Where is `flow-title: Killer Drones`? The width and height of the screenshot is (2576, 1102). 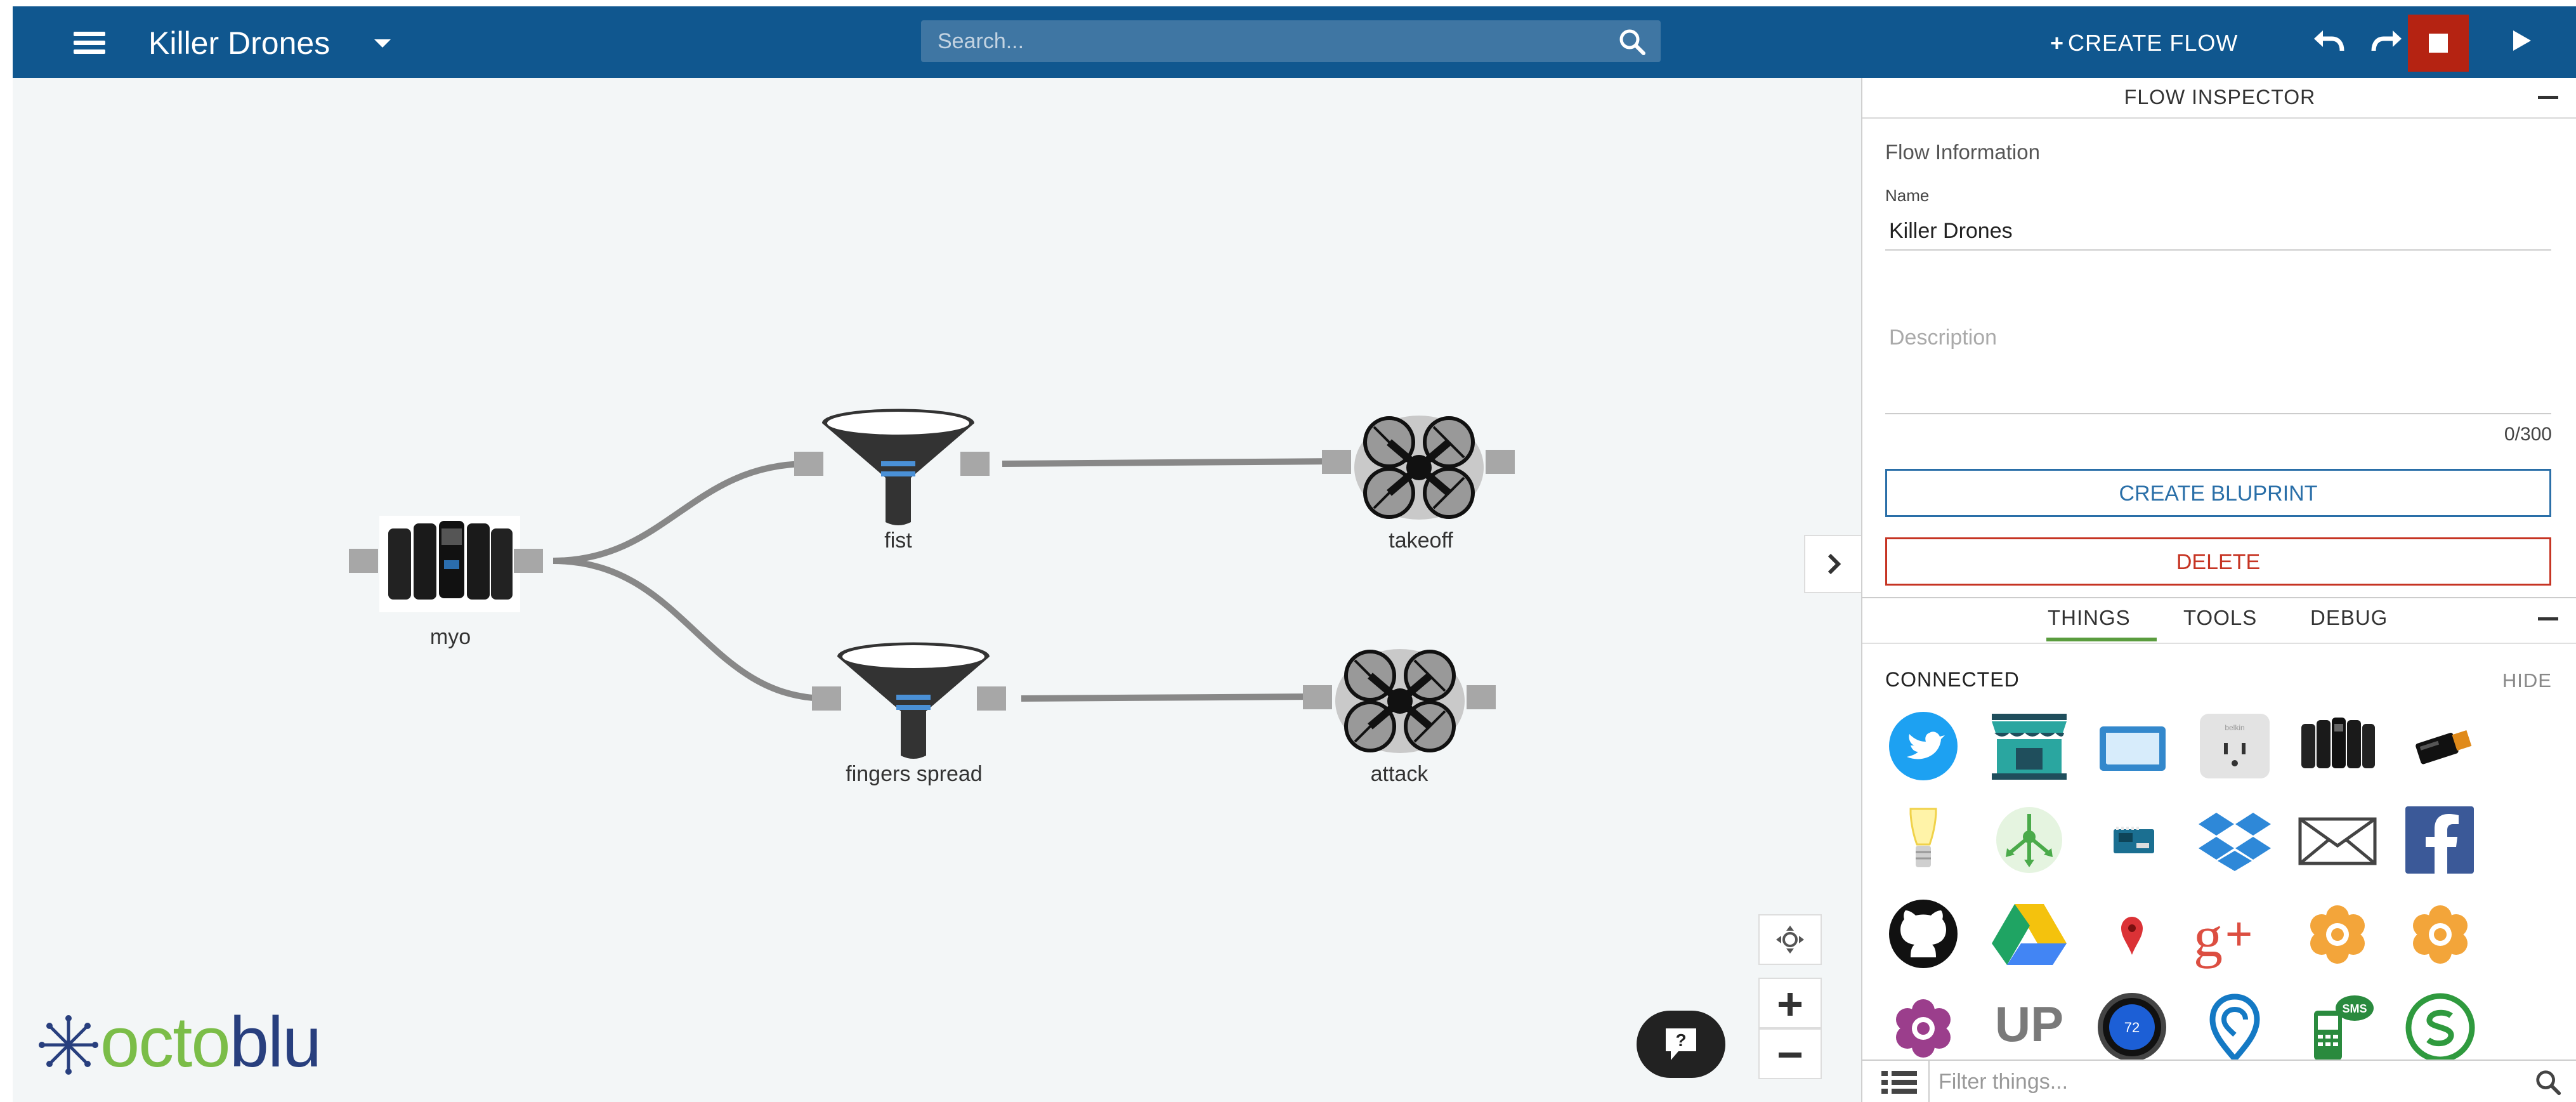 flow-title: Killer Drones is located at coordinates (239, 43).